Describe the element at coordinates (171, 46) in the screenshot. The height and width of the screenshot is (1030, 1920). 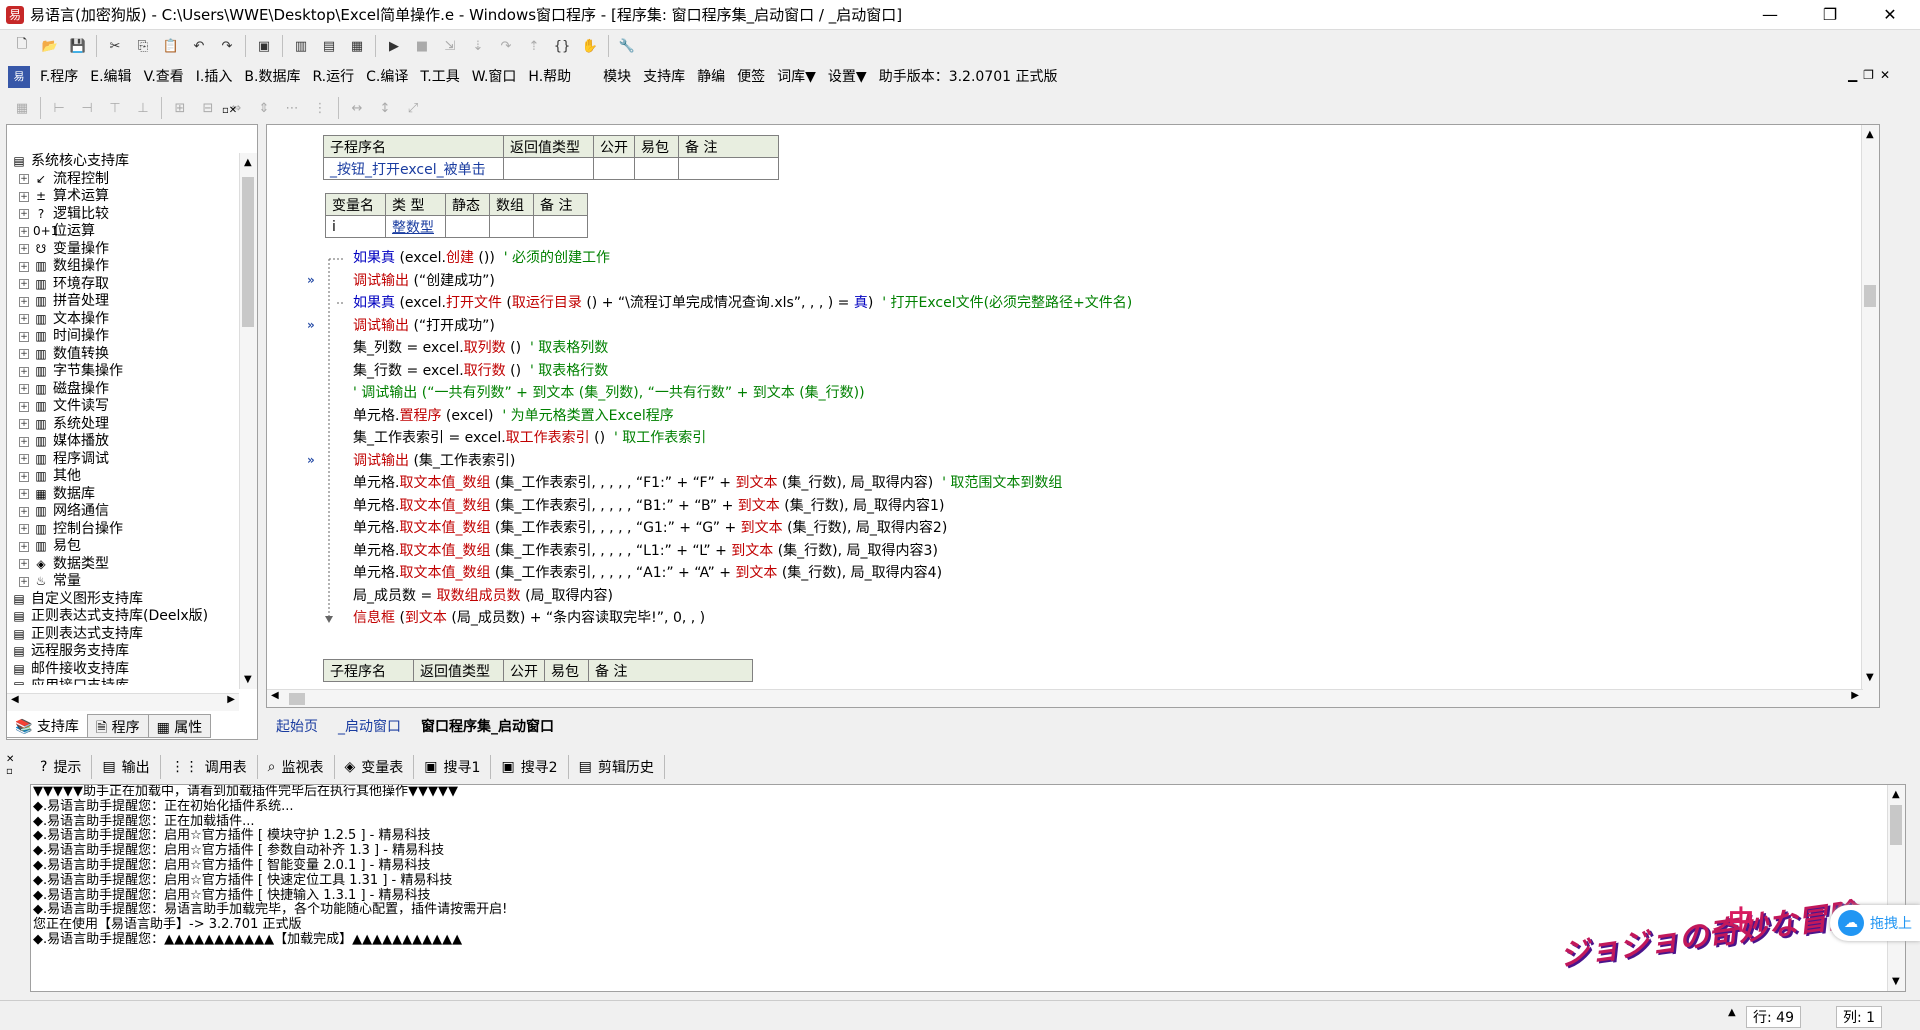
I see `paste-icon: 📋` at that location.